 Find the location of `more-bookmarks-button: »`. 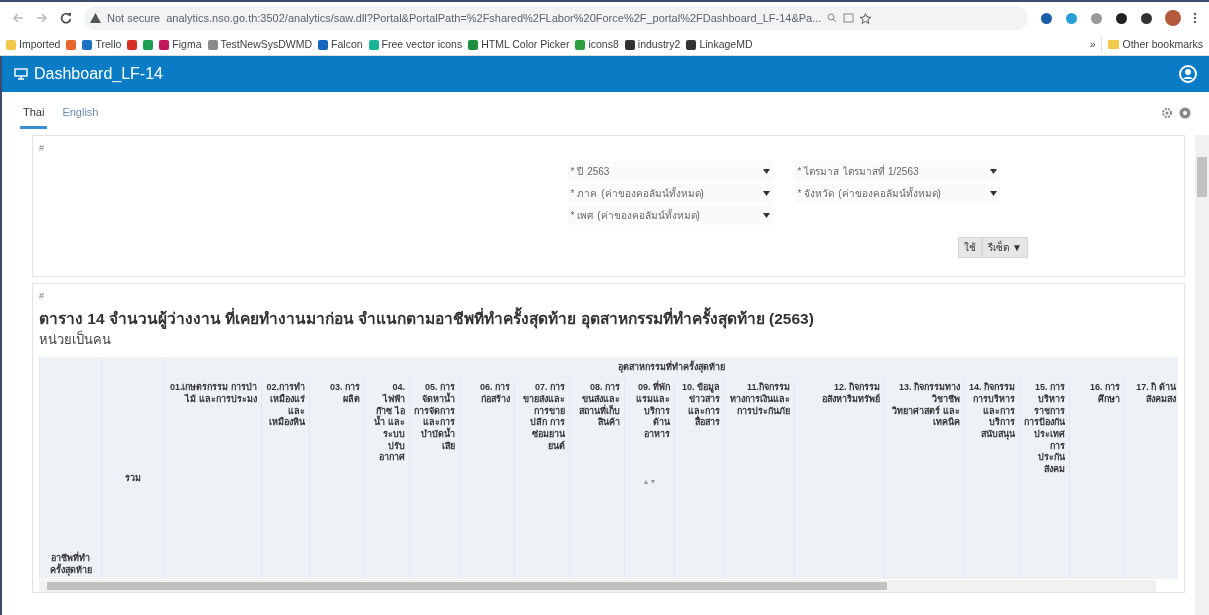

more-bookmarks-button: » is located at coordinates (1092, 44).